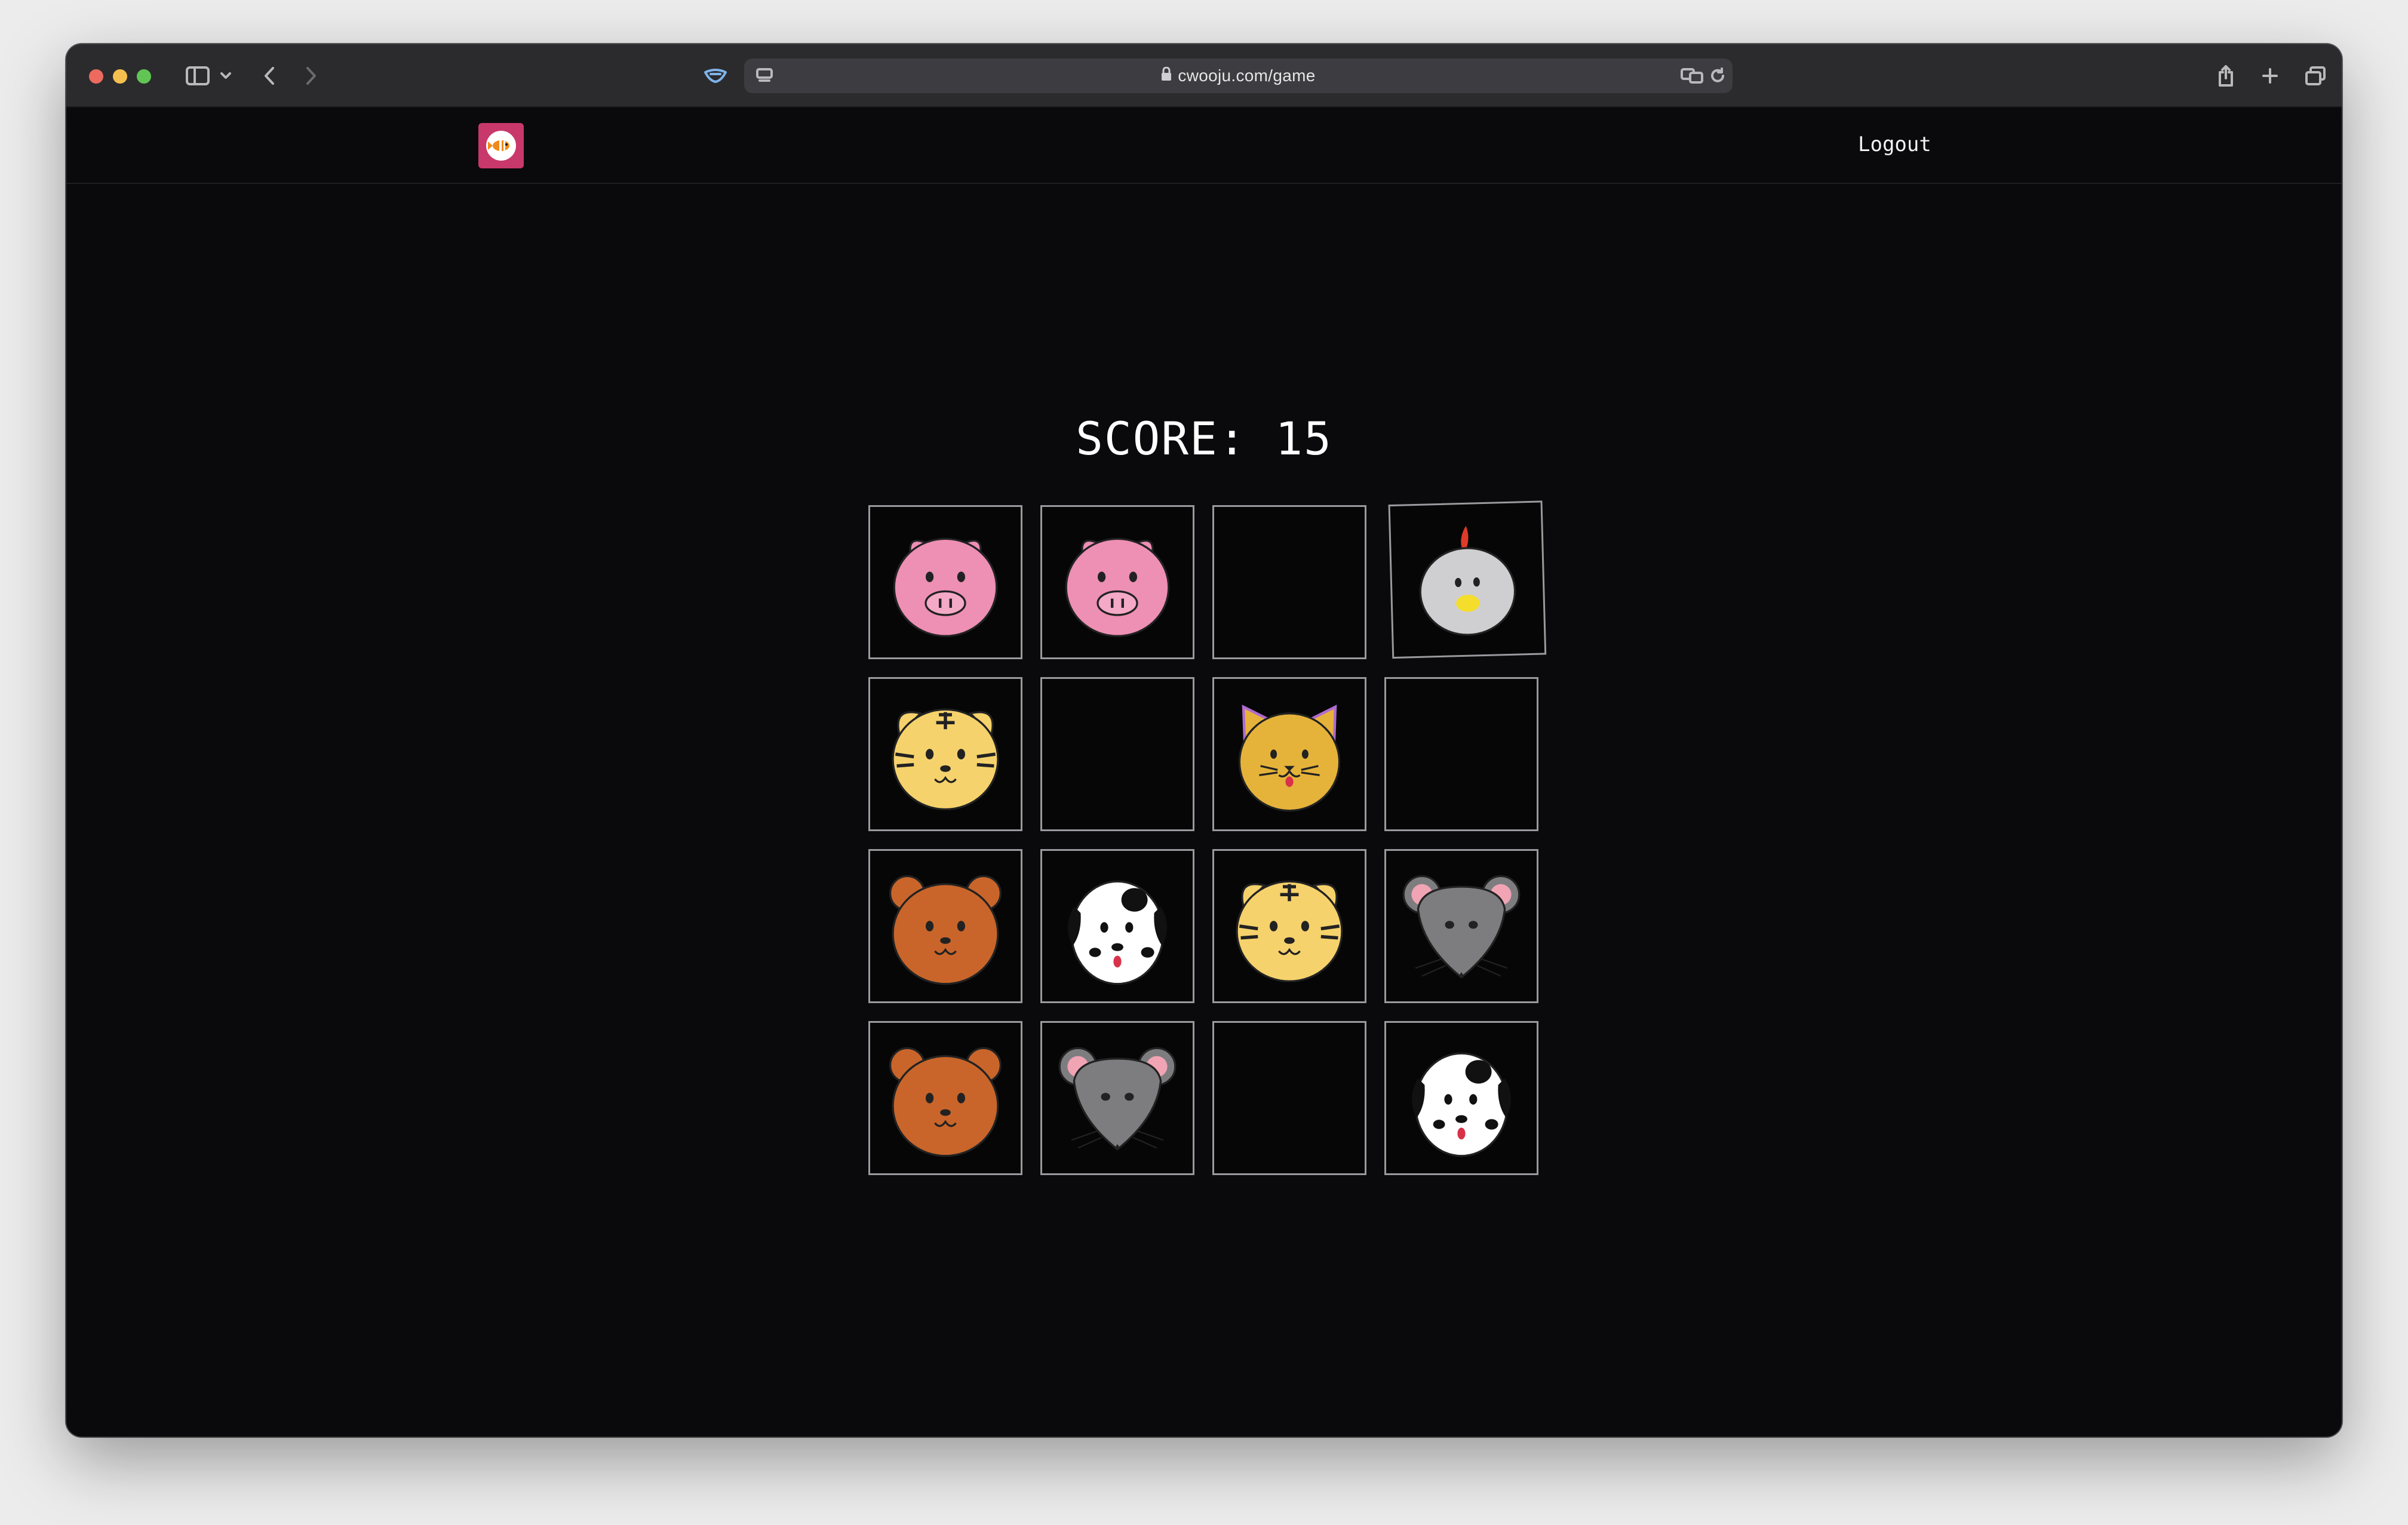 The image size is (2408, 1525). I want to click on minimize-window-button, so click(120, 76).